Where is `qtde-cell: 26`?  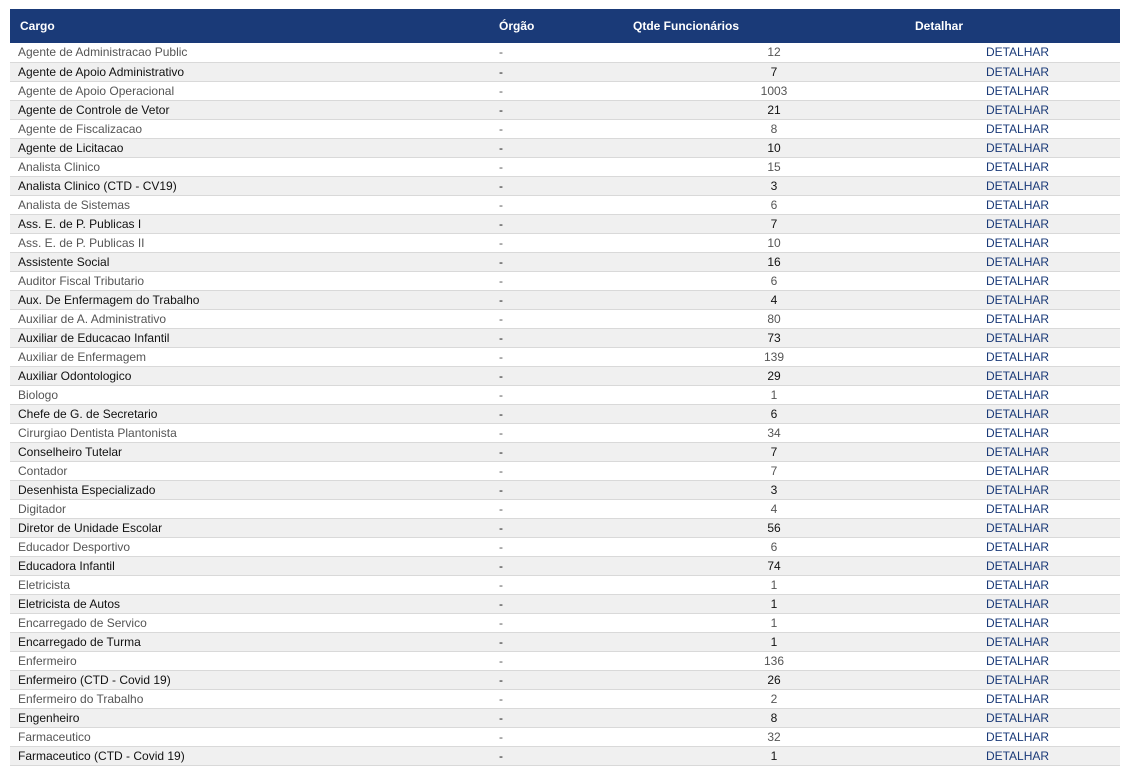
qtde-cell: 26 is located at coordinates (774, 680).